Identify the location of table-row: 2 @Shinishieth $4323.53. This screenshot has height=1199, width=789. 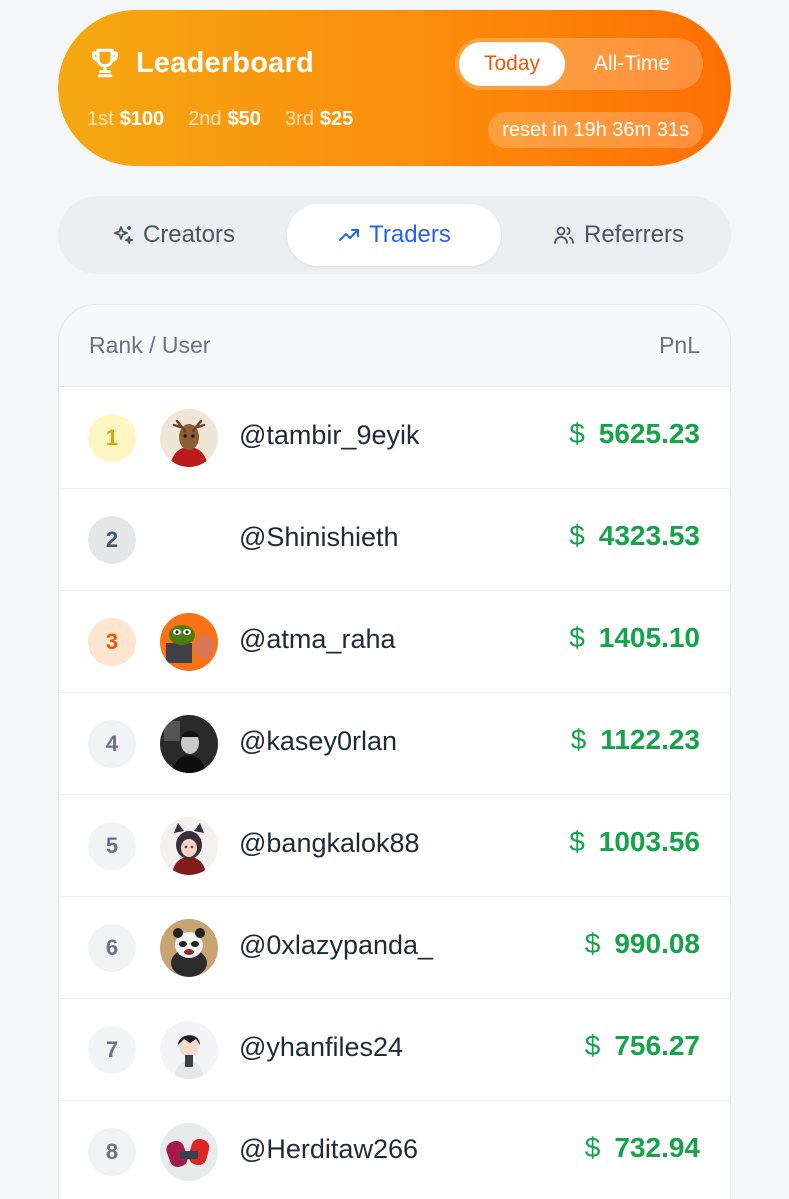
(394, 540).